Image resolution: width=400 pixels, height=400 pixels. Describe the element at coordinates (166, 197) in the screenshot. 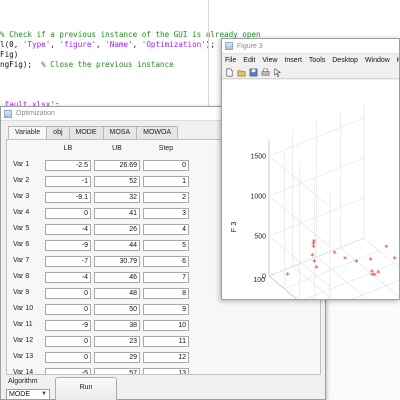

I see `step-input: 2` at that location.